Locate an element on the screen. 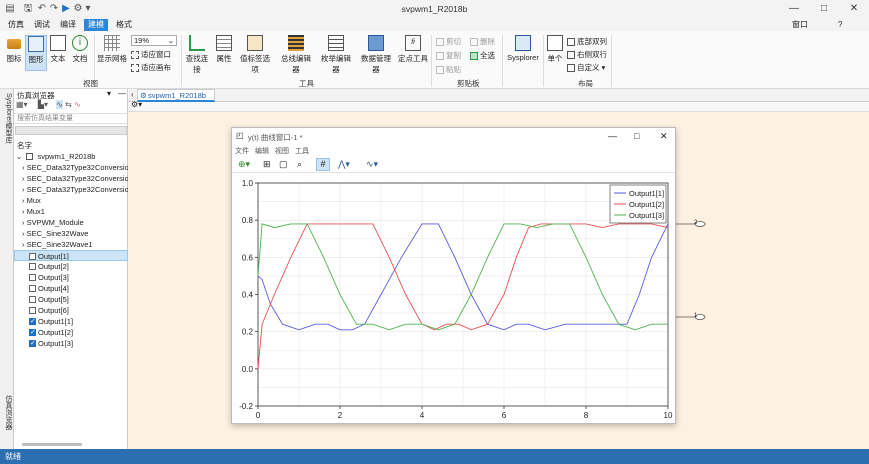 This screenshot has height=464, width=869. tab-format: 格式 is located at coordinates (124, 25).